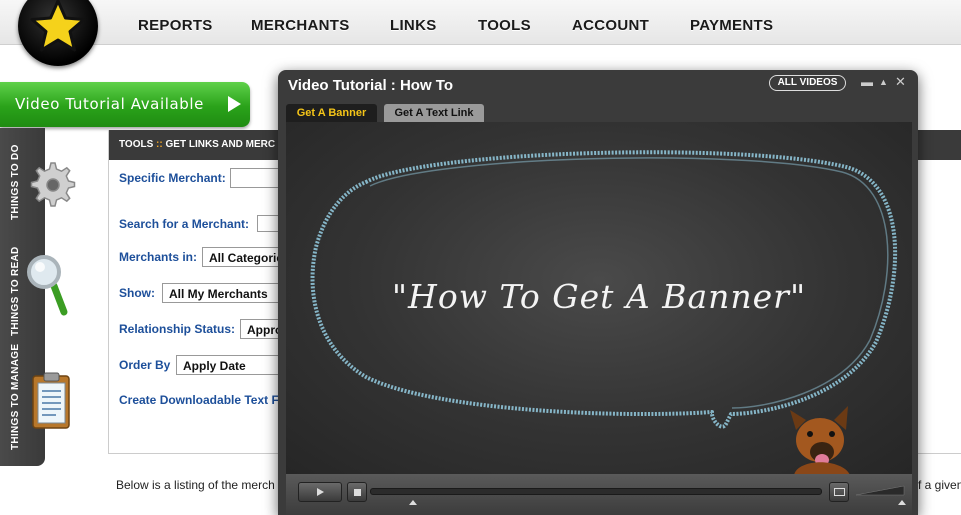 The height and width of the screenshot is (515, 961). I want to click on volume-slider, so click(881, 490).